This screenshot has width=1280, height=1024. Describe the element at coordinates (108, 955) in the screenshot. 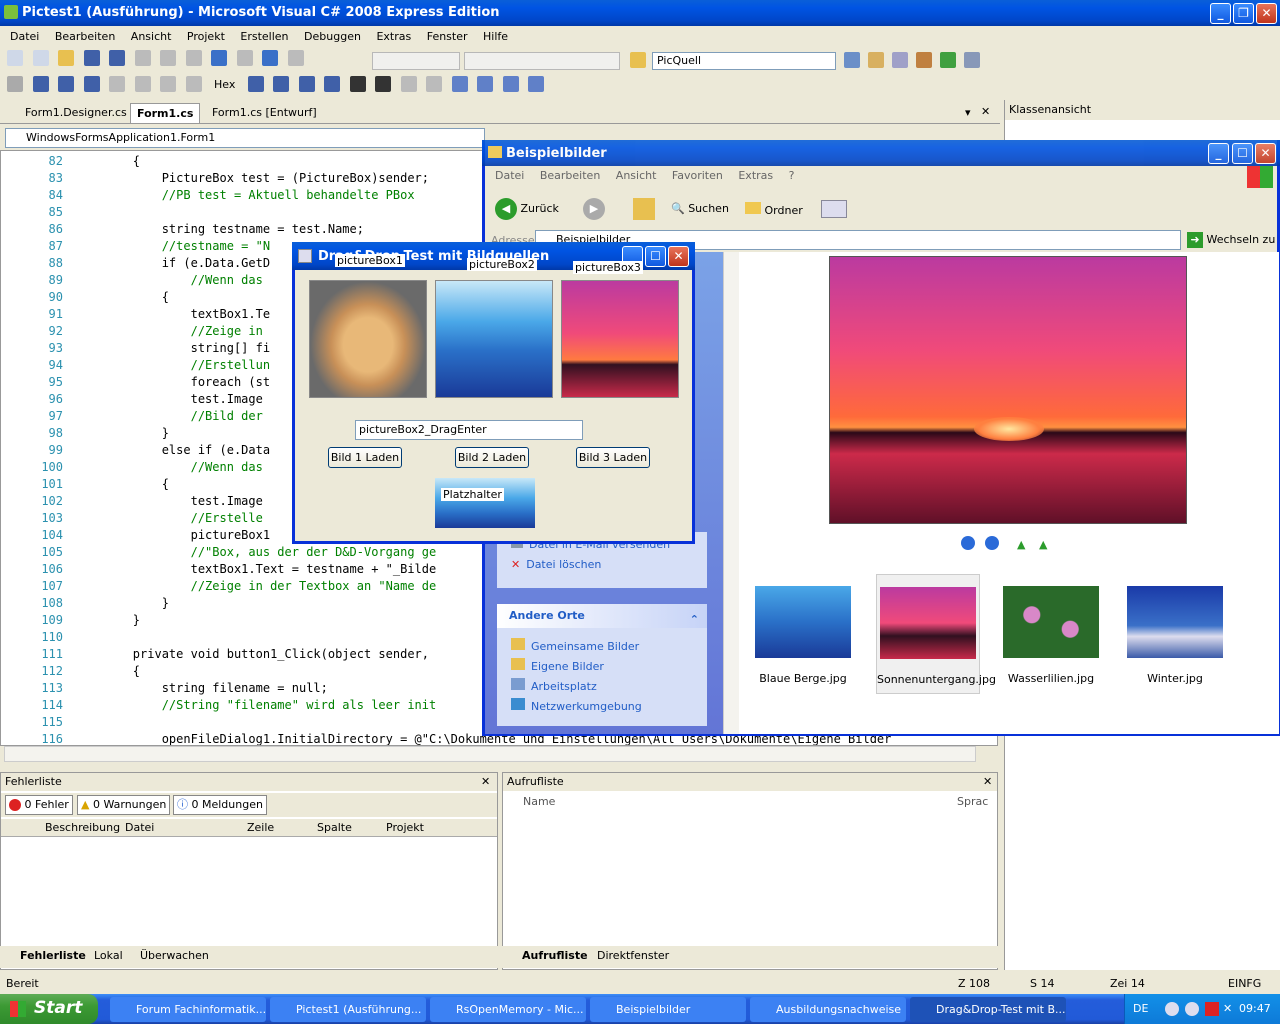

I see `tab-lokal: Lokal` at that location.